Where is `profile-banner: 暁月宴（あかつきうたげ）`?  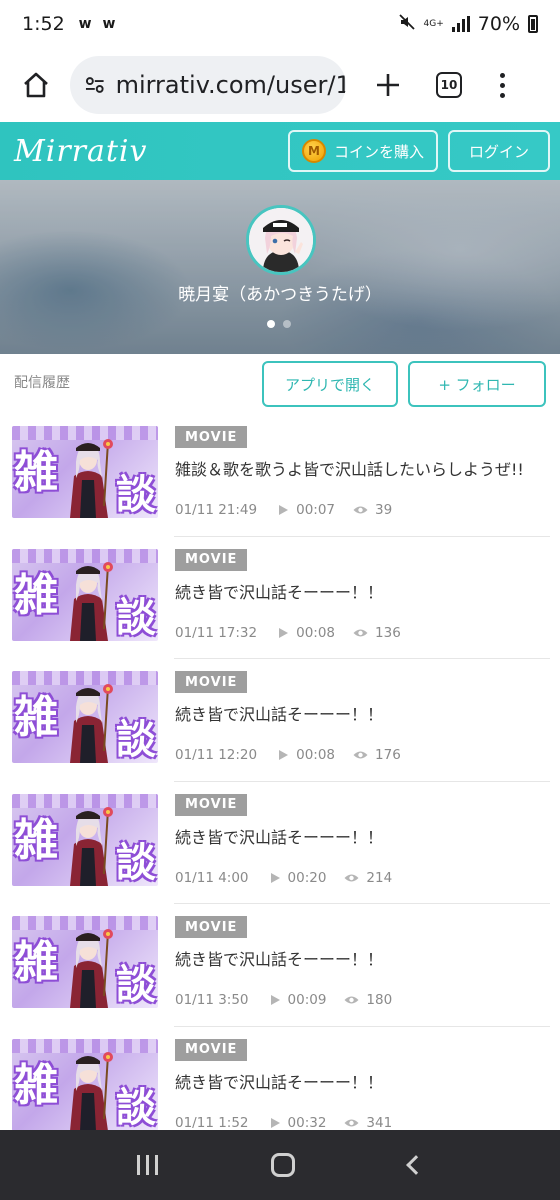
profile-banner: 暁月宴（あかつきうたげ） is located at coordinates (280, 267).